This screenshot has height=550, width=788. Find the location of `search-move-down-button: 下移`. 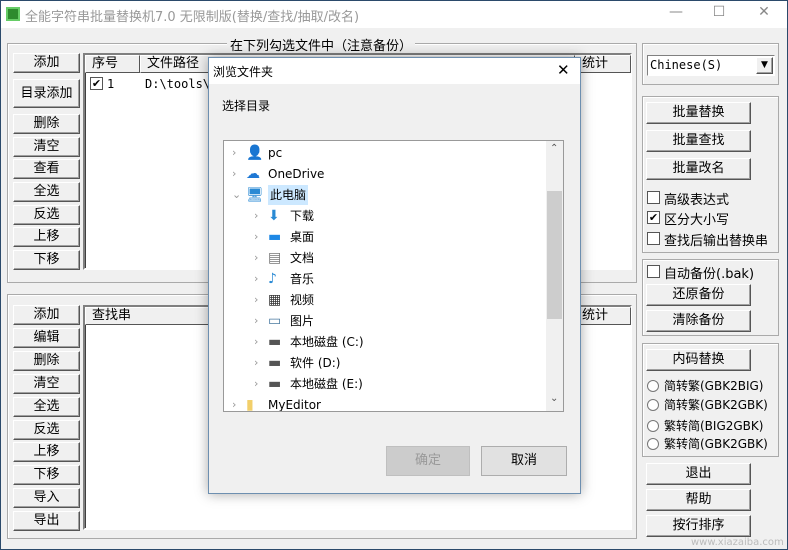

search-move-down-button: 下移 is located at coordinates (46, 475).